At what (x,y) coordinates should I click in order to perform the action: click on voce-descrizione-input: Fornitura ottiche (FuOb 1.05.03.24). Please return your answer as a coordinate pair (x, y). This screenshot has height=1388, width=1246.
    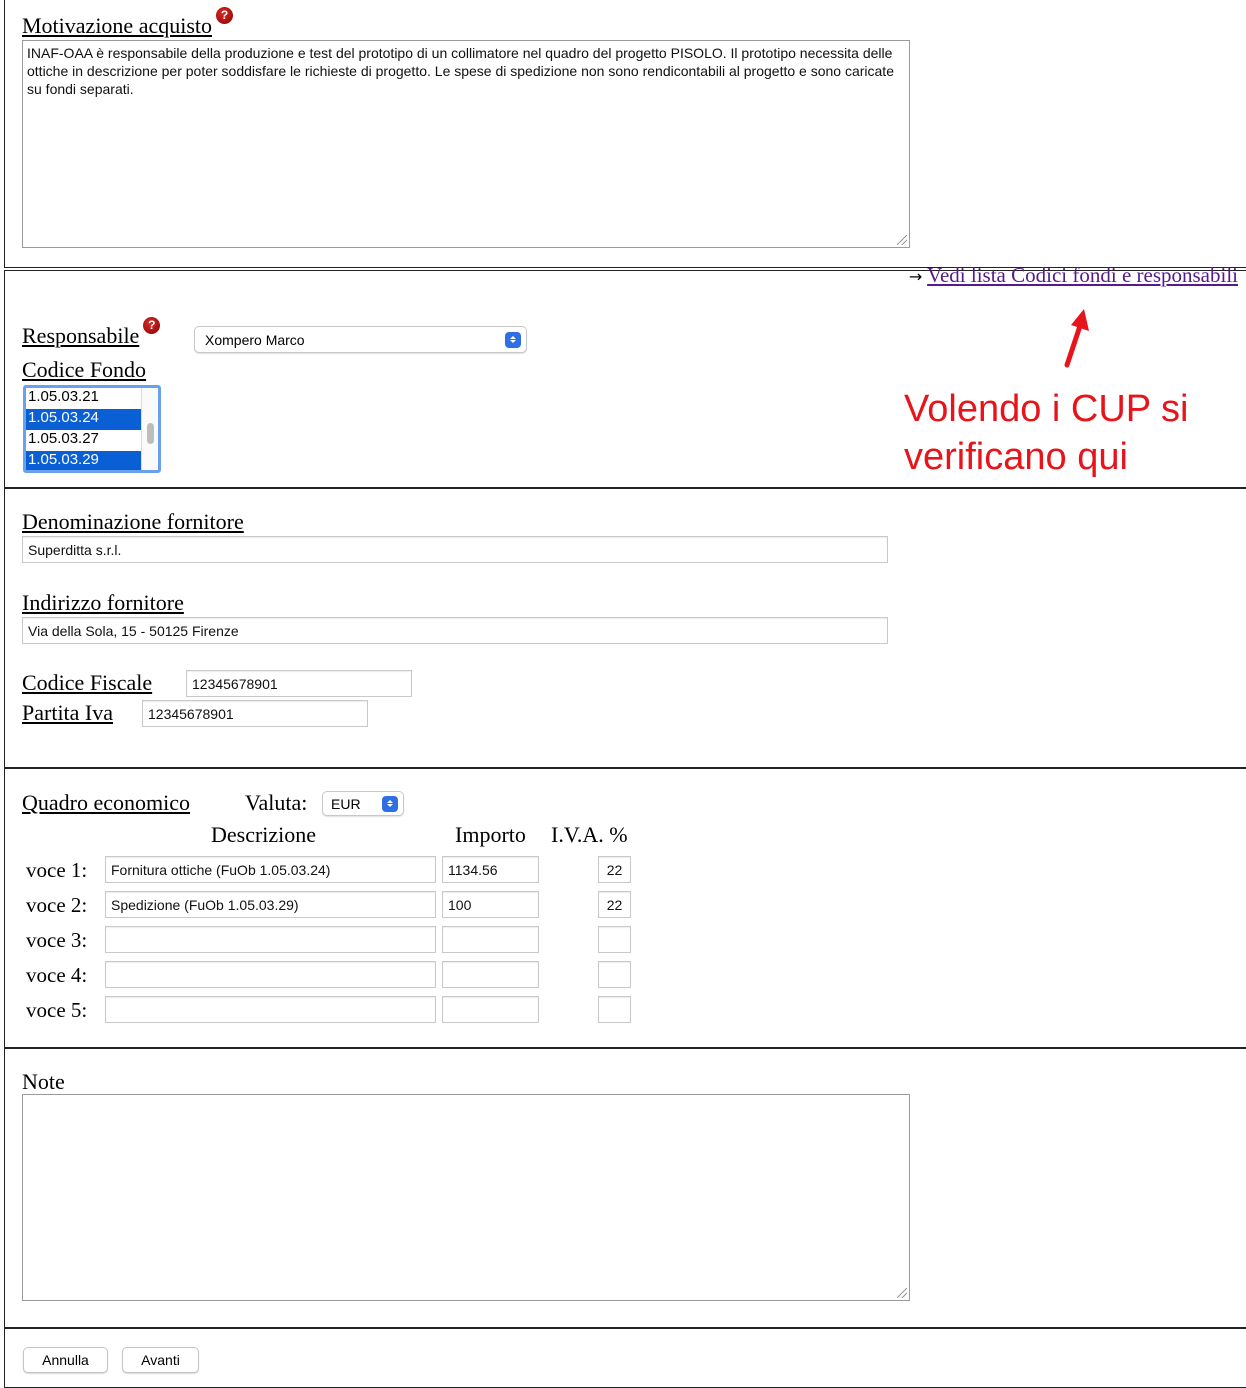
    Looking at the image, I should click on (270, 869).